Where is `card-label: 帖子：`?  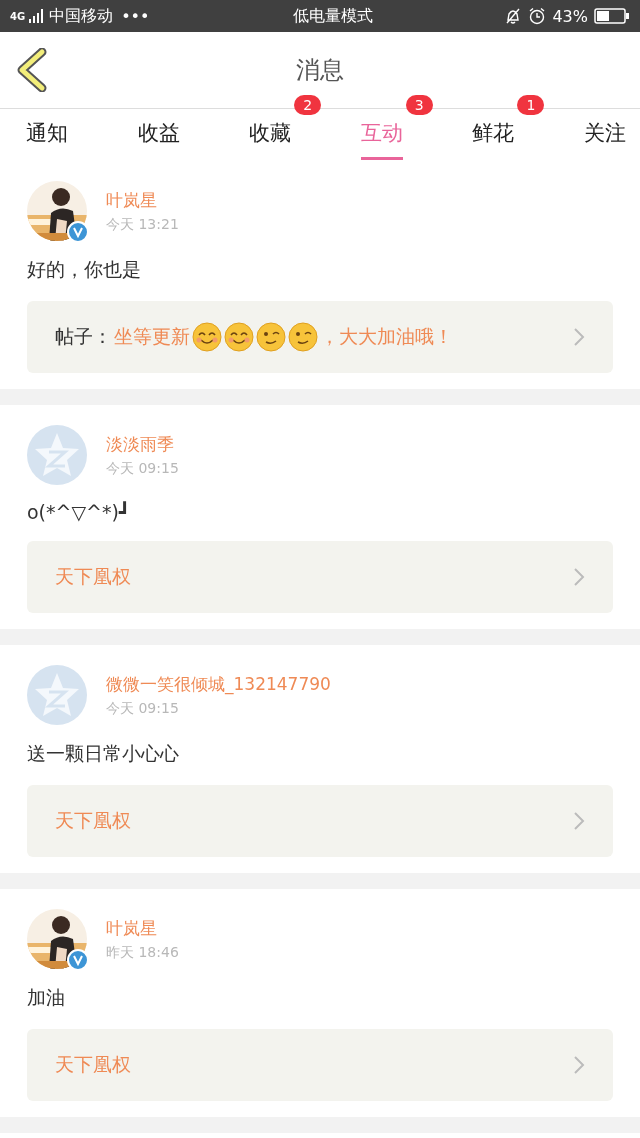 card-label: 帖子： is located at coordinates (83, 336).